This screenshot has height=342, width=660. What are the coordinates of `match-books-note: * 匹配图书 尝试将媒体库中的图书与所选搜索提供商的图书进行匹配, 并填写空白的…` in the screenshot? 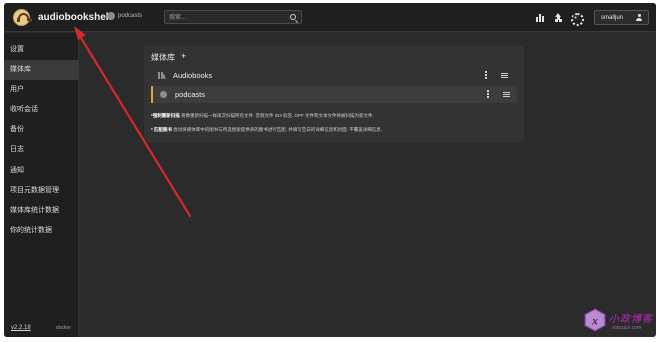 It's located at (266, 130).